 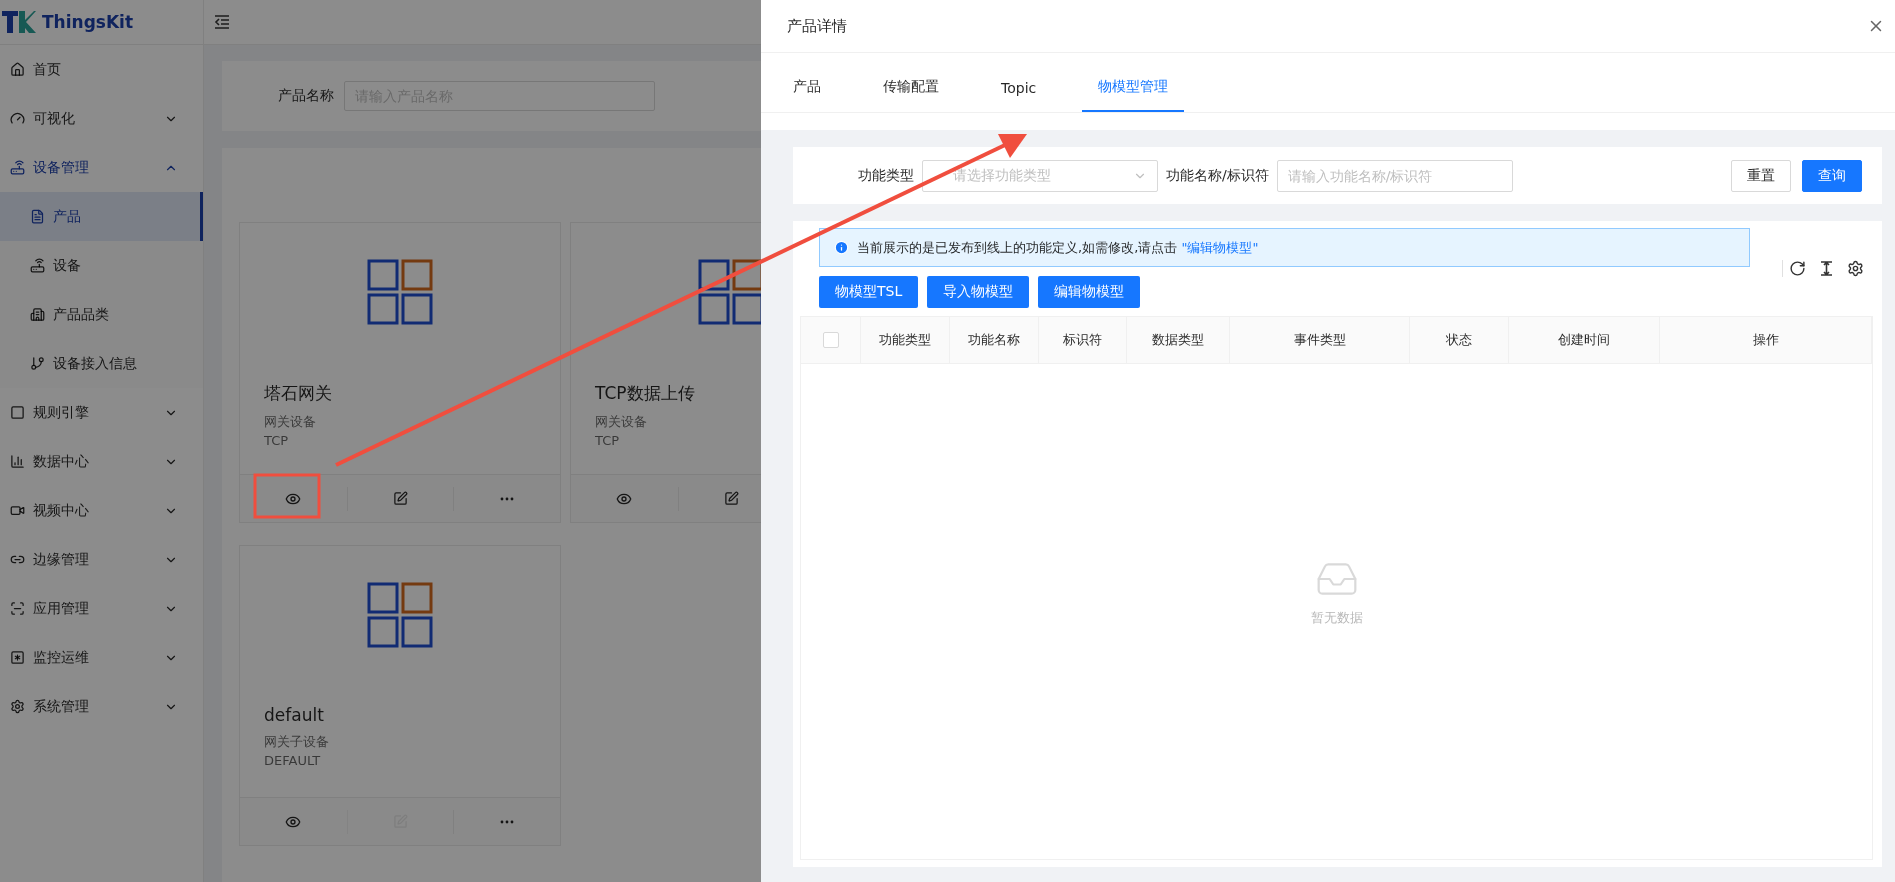 What do you see at coordinates (101, 608) in the screenshot?
I see `menu-item: 应用管理` at bounding box center [101, 608].